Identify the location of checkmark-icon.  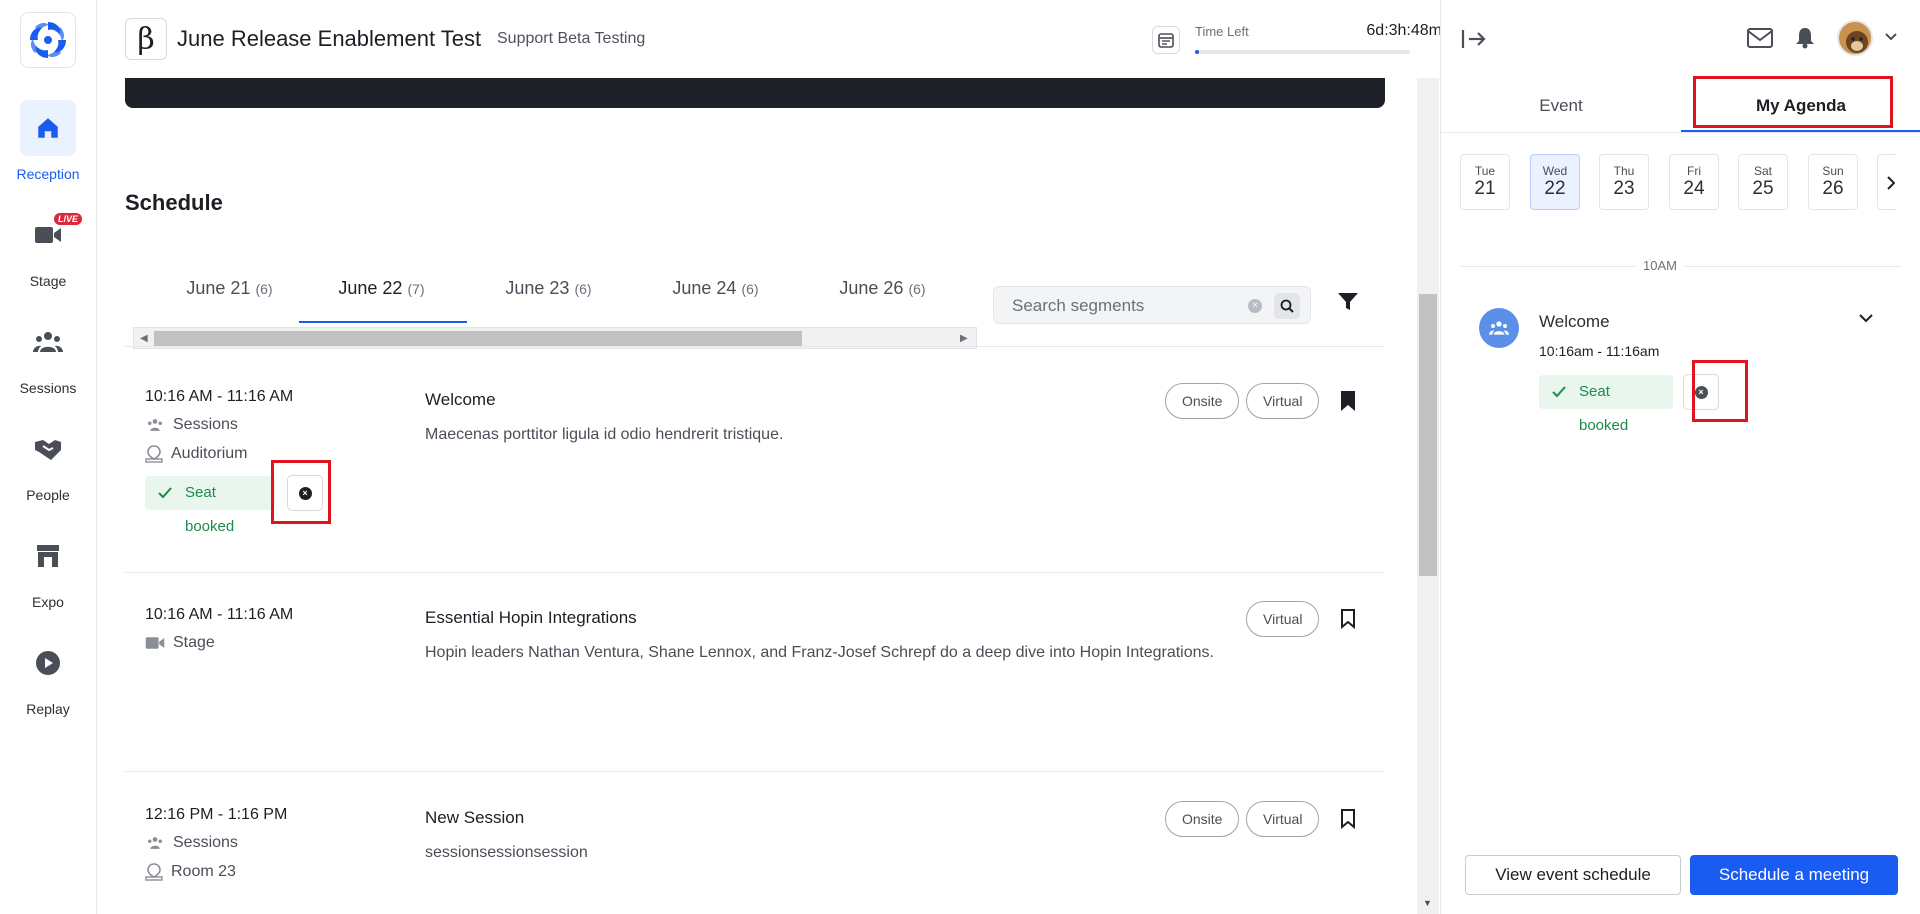
(1559, 392).